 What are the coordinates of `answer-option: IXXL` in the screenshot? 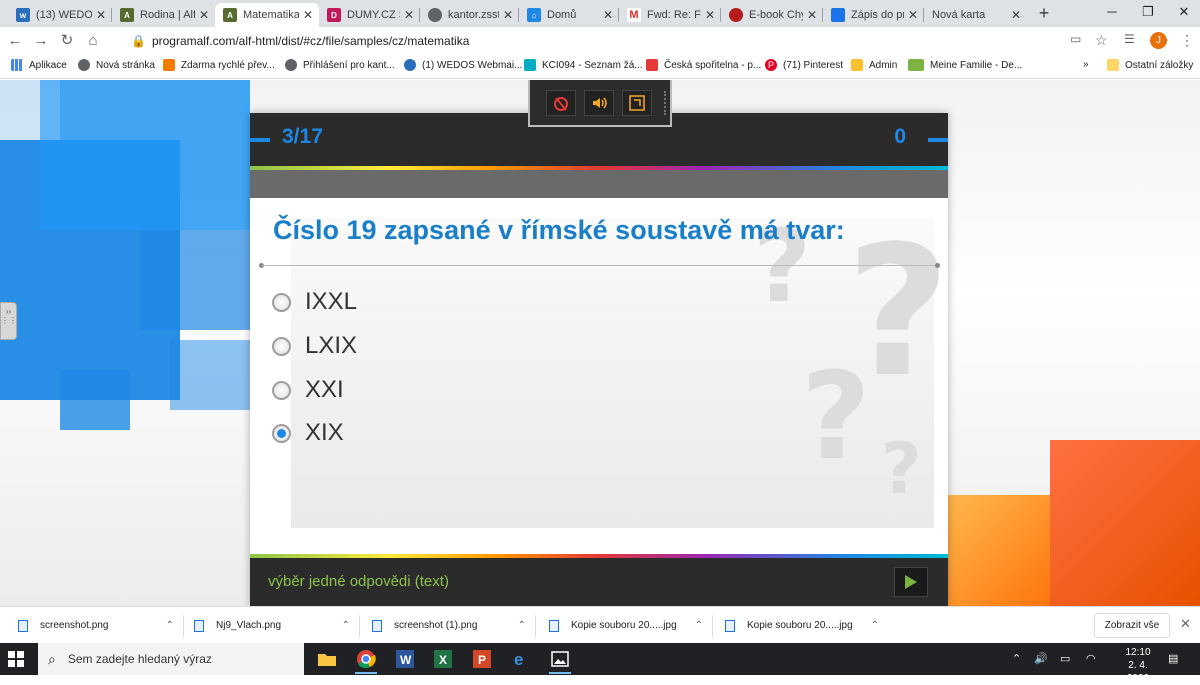 It's located at (314, 302).